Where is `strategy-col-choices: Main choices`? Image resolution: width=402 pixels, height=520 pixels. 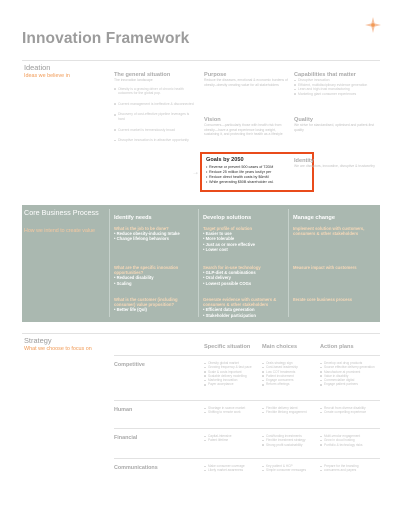 strategy-col-choices: Main choices is located at coordinates (280, 347).